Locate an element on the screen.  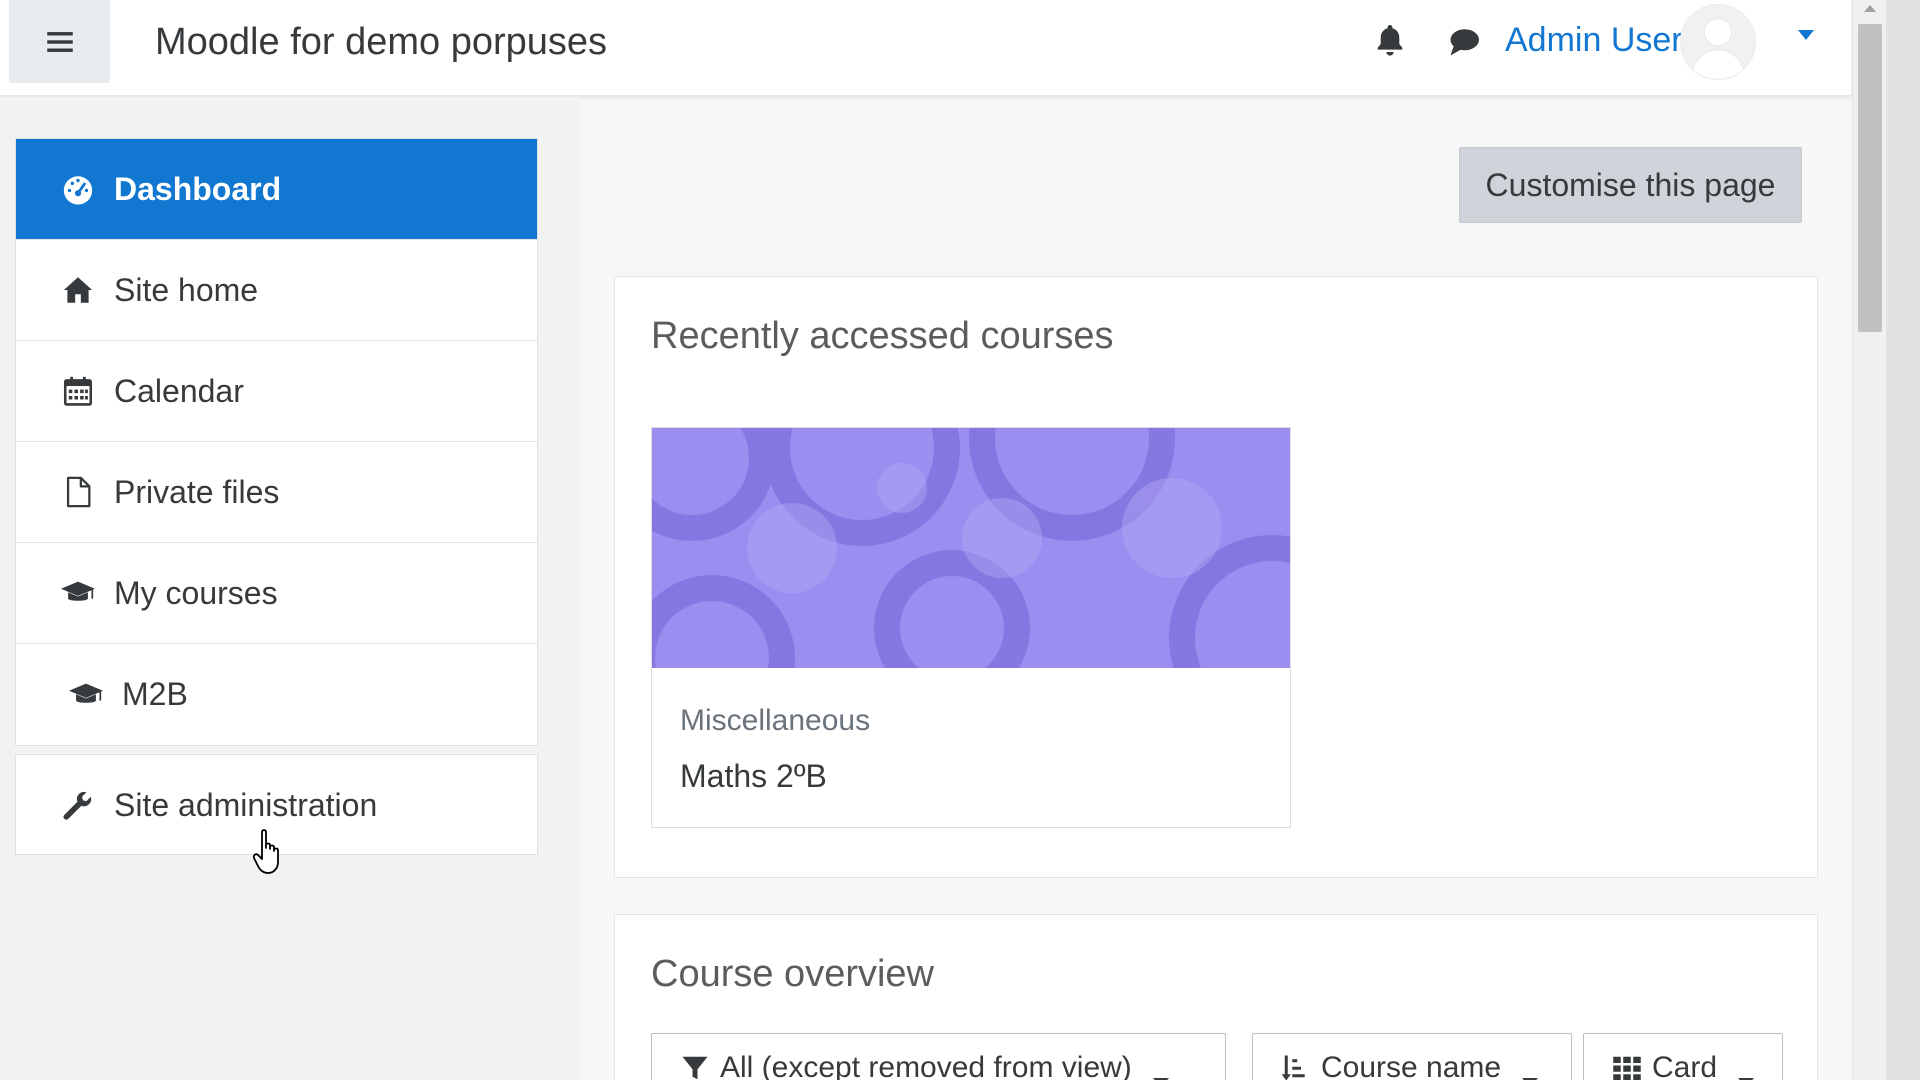
grouping-filter-dropdown: All (except removed from view) is located at coordinates (938, 1056).